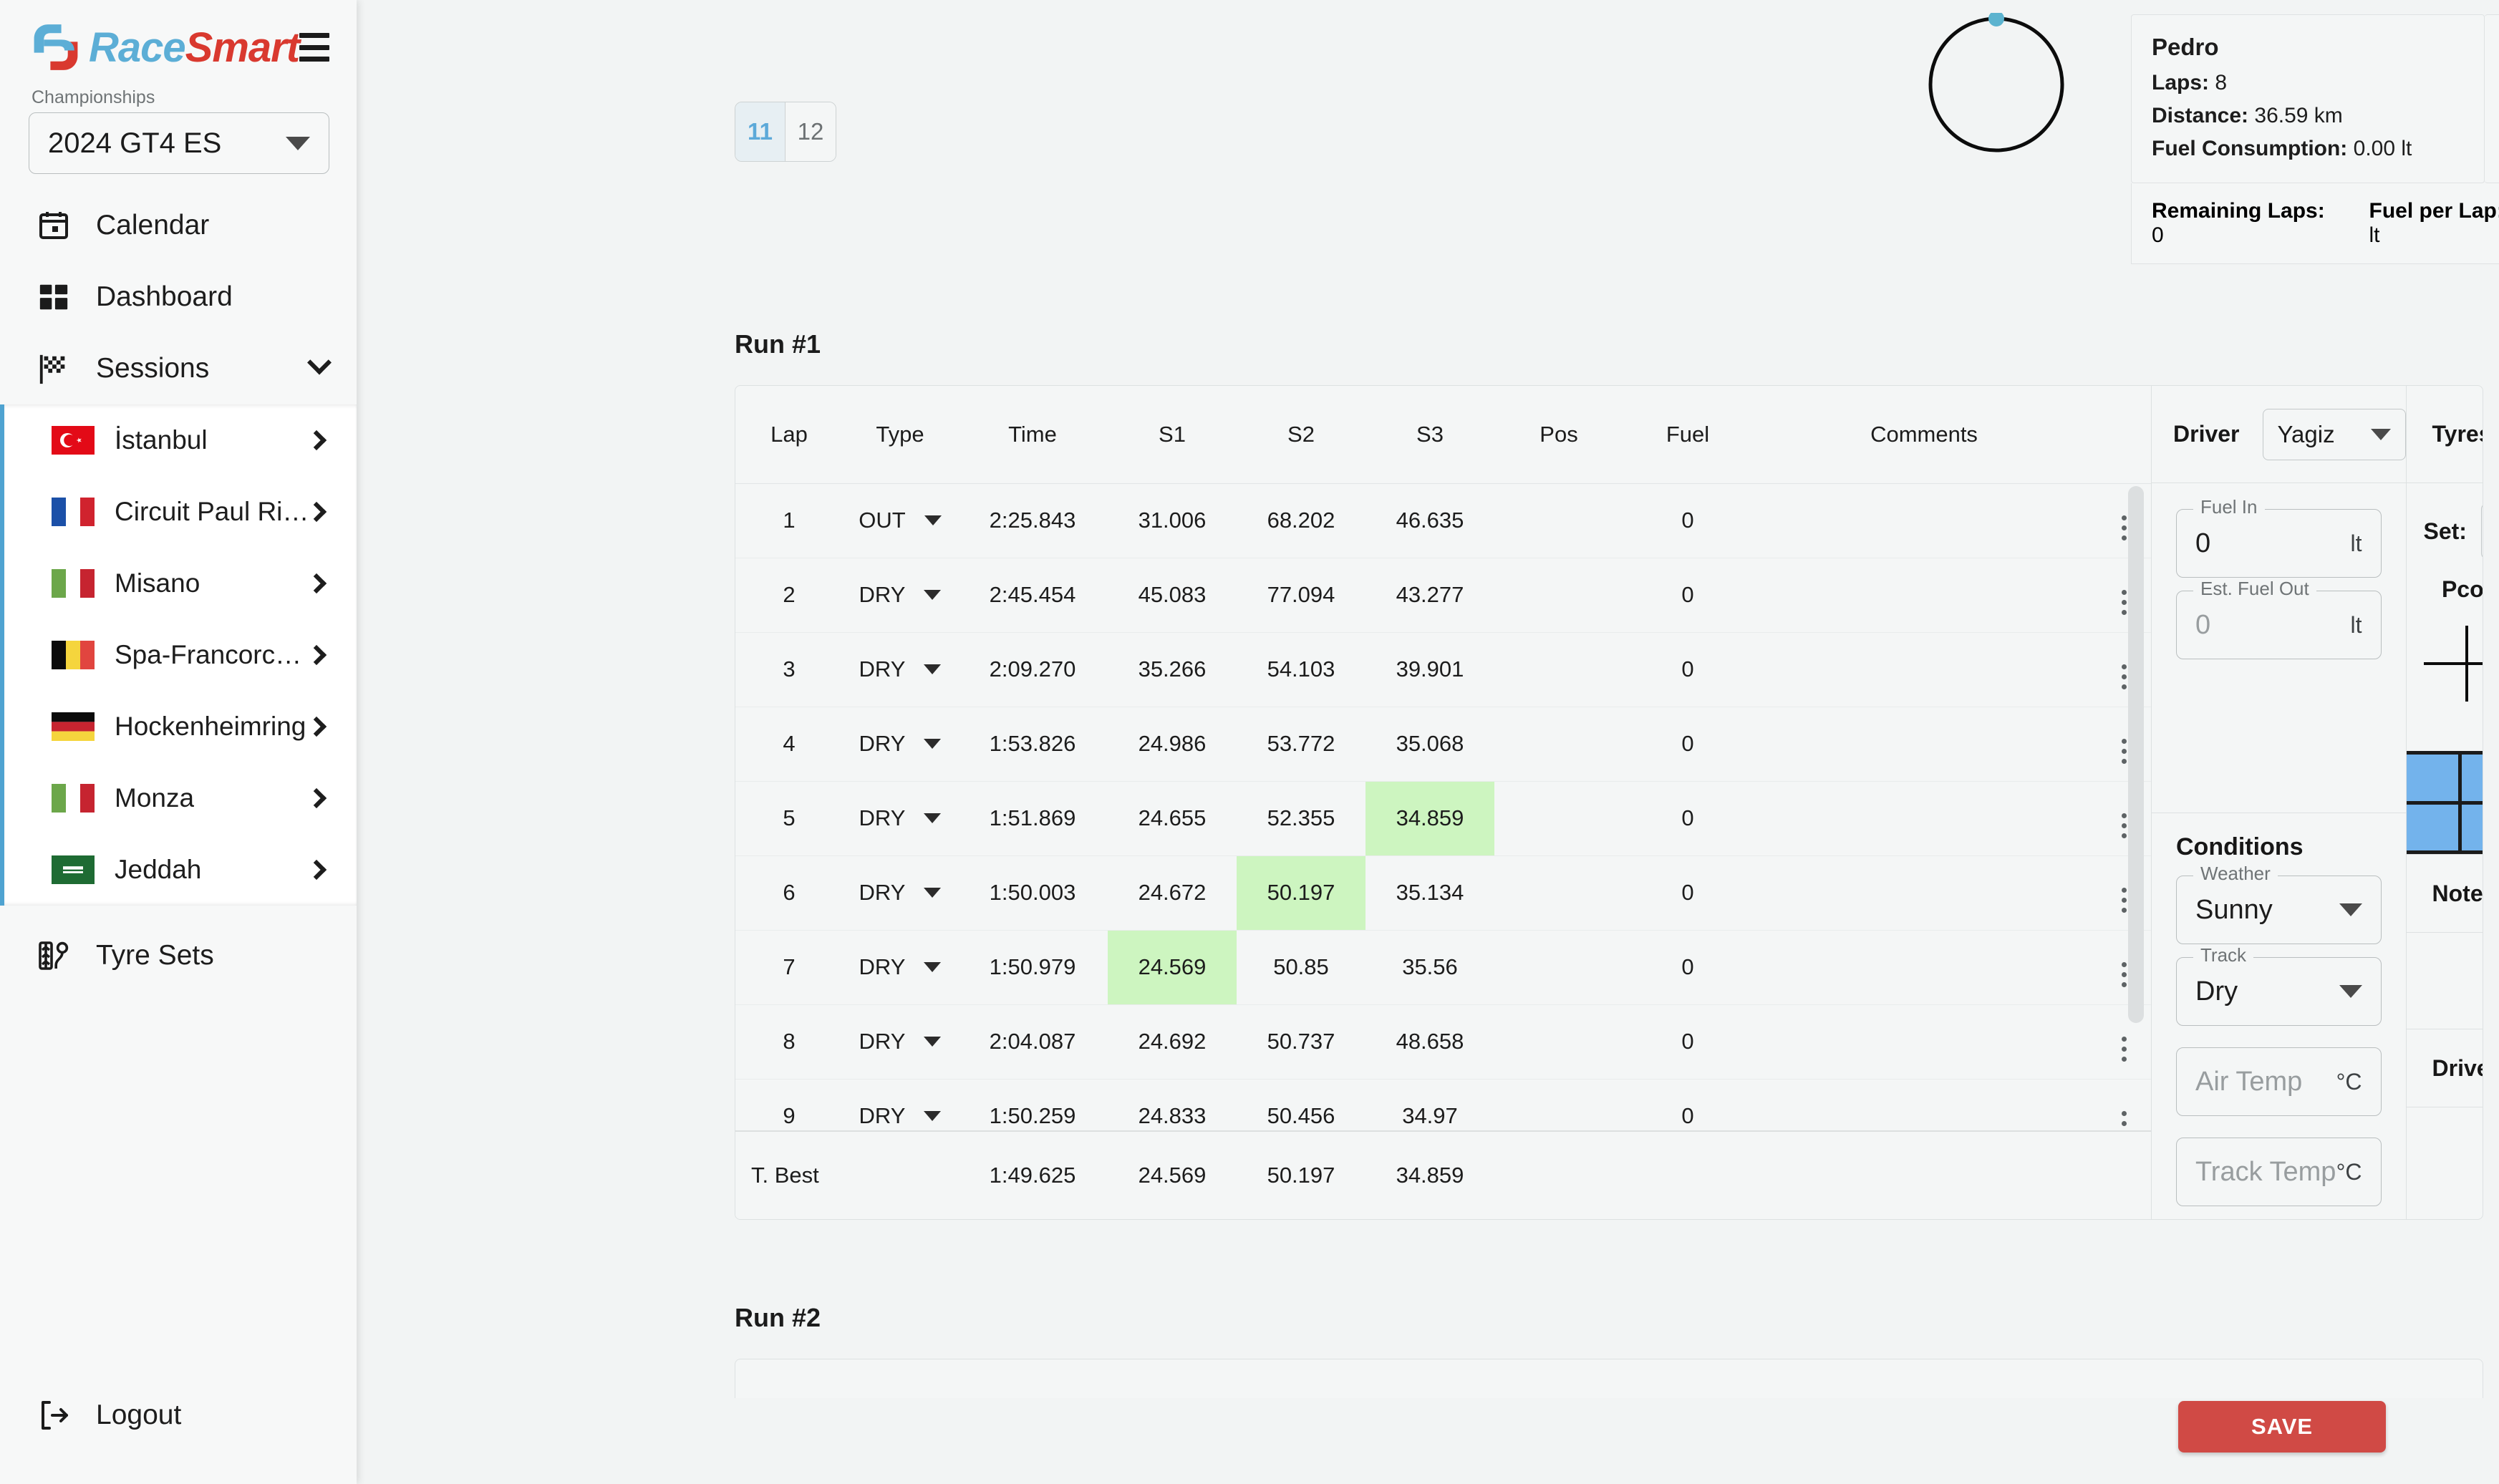 The height and width of the screenshot is (1484, 2499). Describe the element at coordinates (1443, 520) in the screenshot. I see `table-row: 1 OUT 2:25.843 31.006 68.202 46.635 0` at that location.